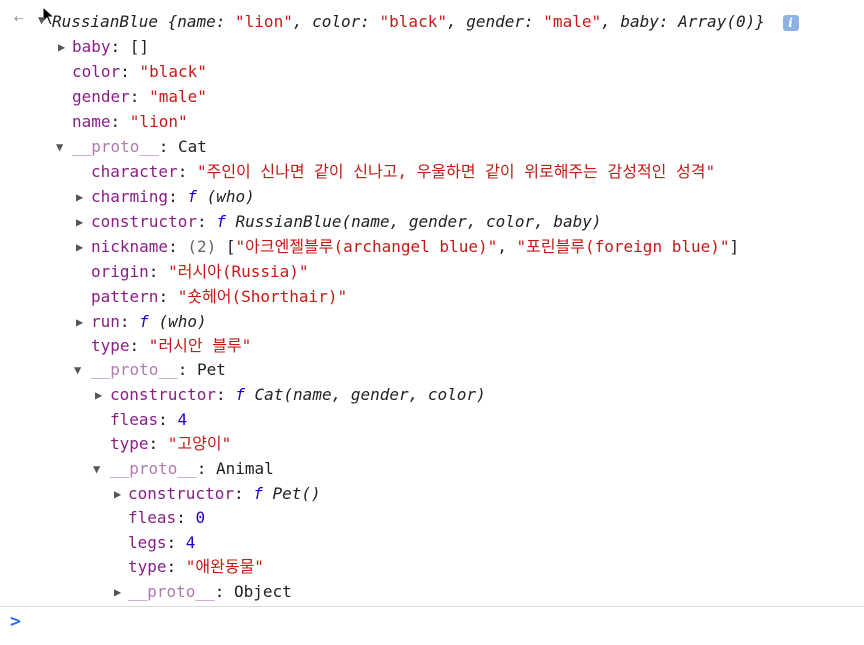  Describe the element at coordinates (149, 419) in the screenshot. I see `pet-fleas: fleas: 4` at that location.